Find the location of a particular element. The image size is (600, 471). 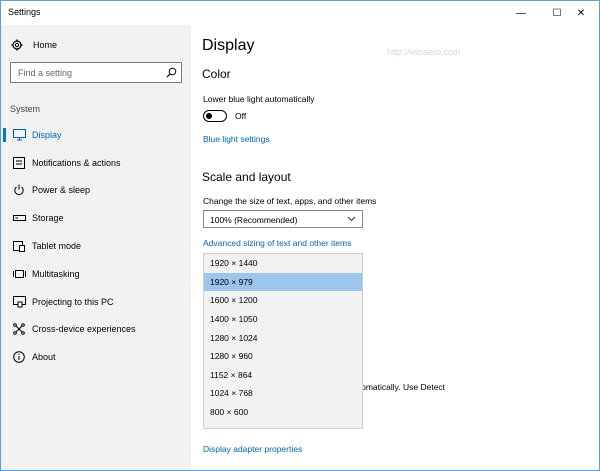

resolution-option: 1280 × 960 is located at coordinates (283, 356).